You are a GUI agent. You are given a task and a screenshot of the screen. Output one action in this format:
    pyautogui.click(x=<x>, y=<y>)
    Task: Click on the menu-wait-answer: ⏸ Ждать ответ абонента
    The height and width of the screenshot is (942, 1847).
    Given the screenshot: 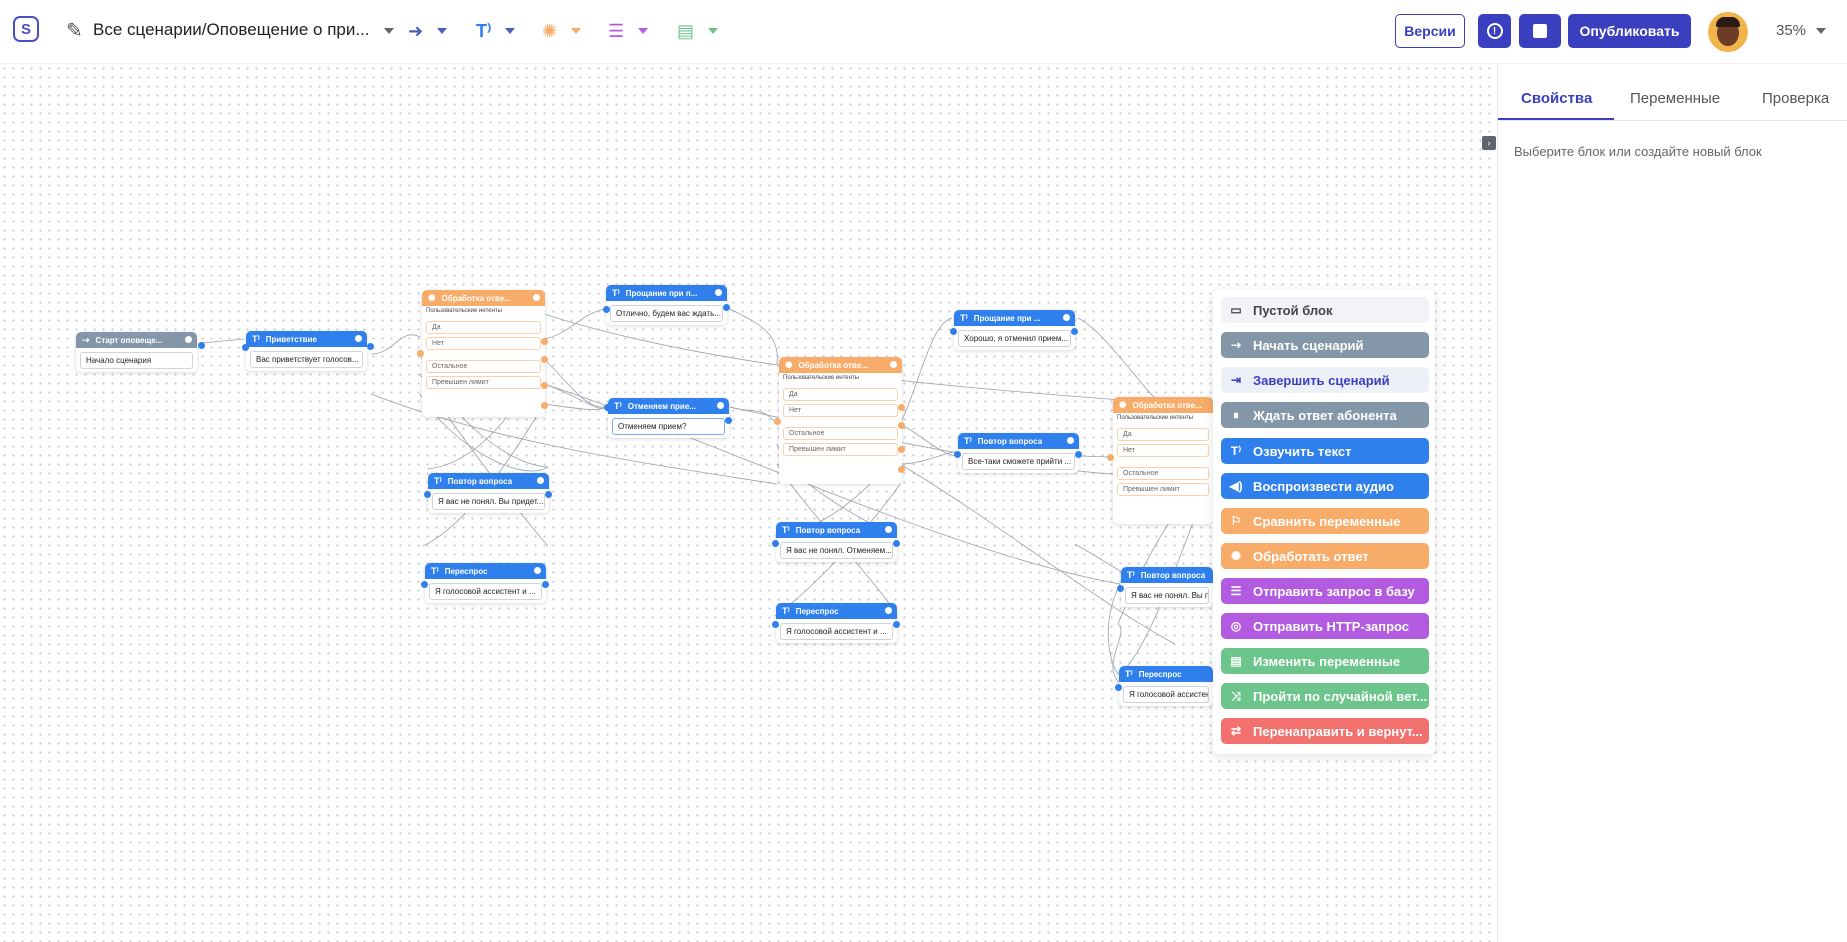 What is the action you would take?
    pyautogui.click(x=1325, y=415)
    